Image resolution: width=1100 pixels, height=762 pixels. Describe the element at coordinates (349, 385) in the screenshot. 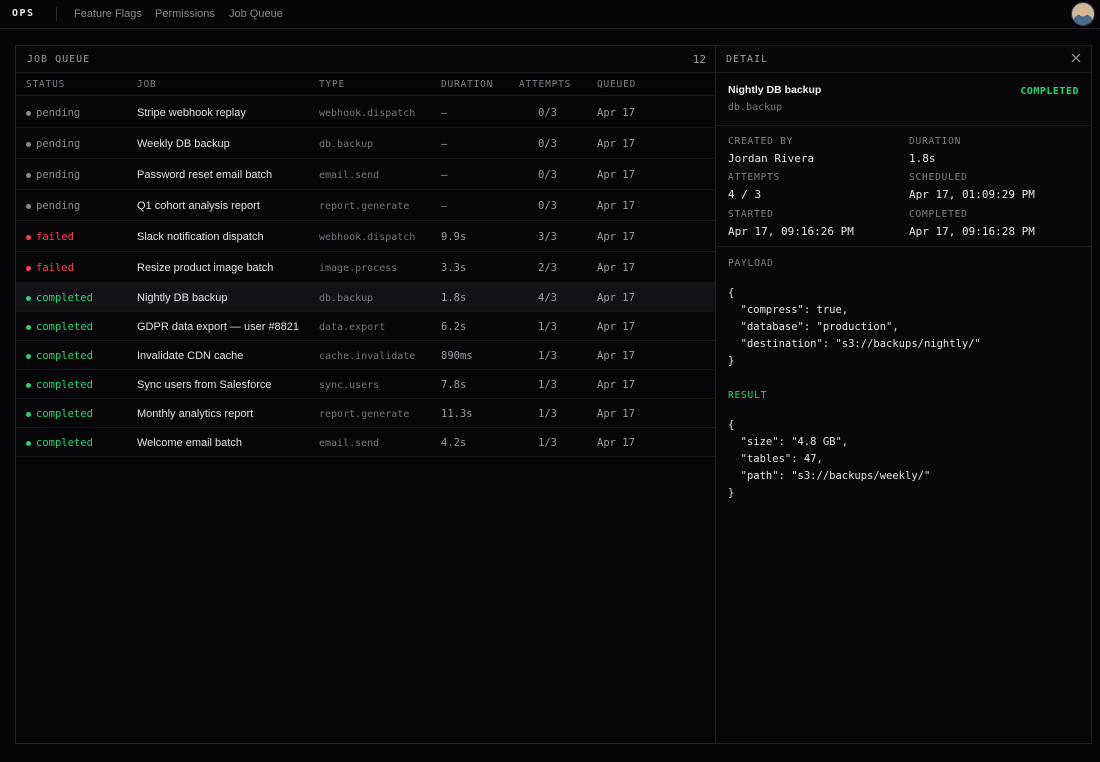

I see `job-type-cell: sync.users` at that location.